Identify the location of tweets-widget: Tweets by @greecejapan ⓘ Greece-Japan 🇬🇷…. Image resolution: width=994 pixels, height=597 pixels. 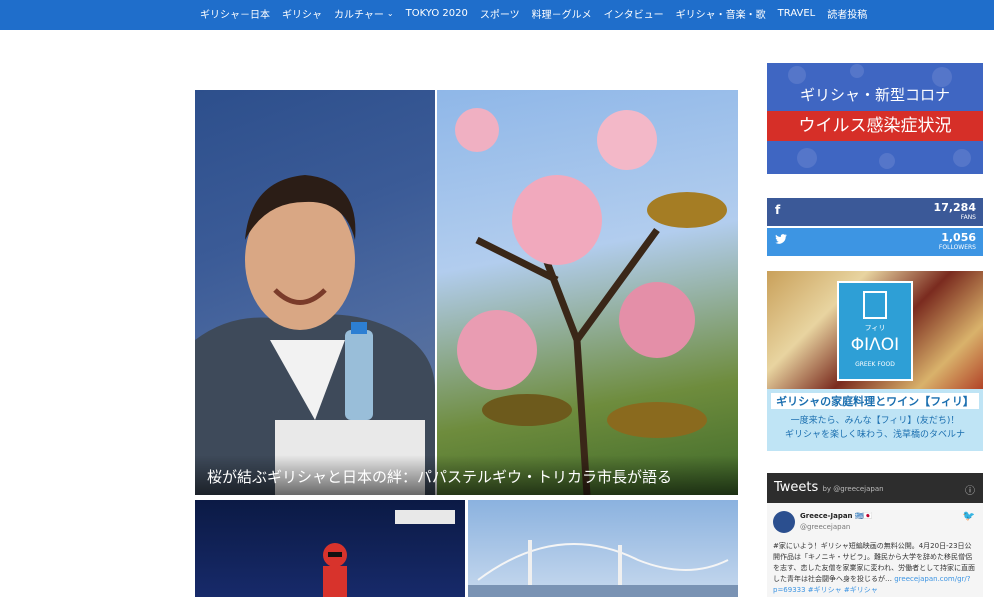
(875, 535).